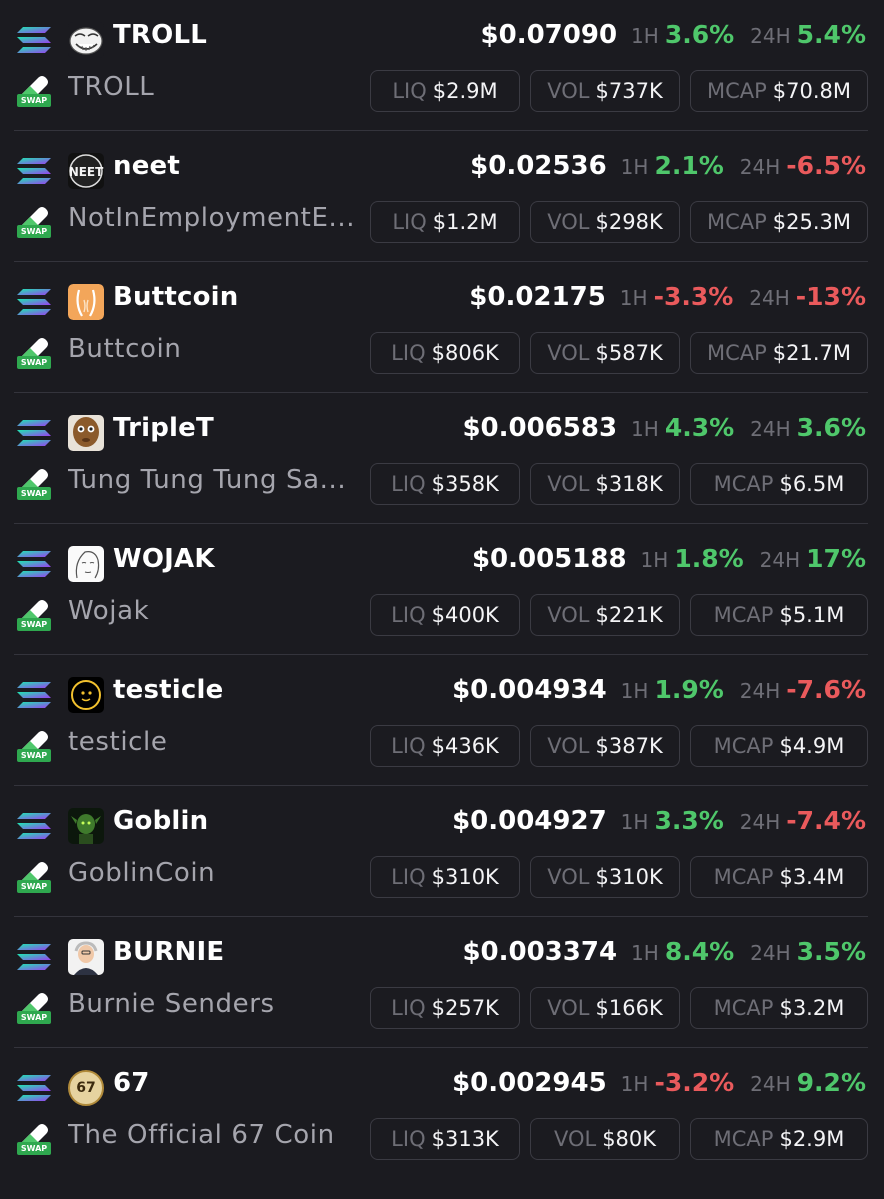  What do you see at coordinates (812, 1139) in the screenshot?
I see `market-cap-value: $2.9M` at bounding box center [812, 1139].